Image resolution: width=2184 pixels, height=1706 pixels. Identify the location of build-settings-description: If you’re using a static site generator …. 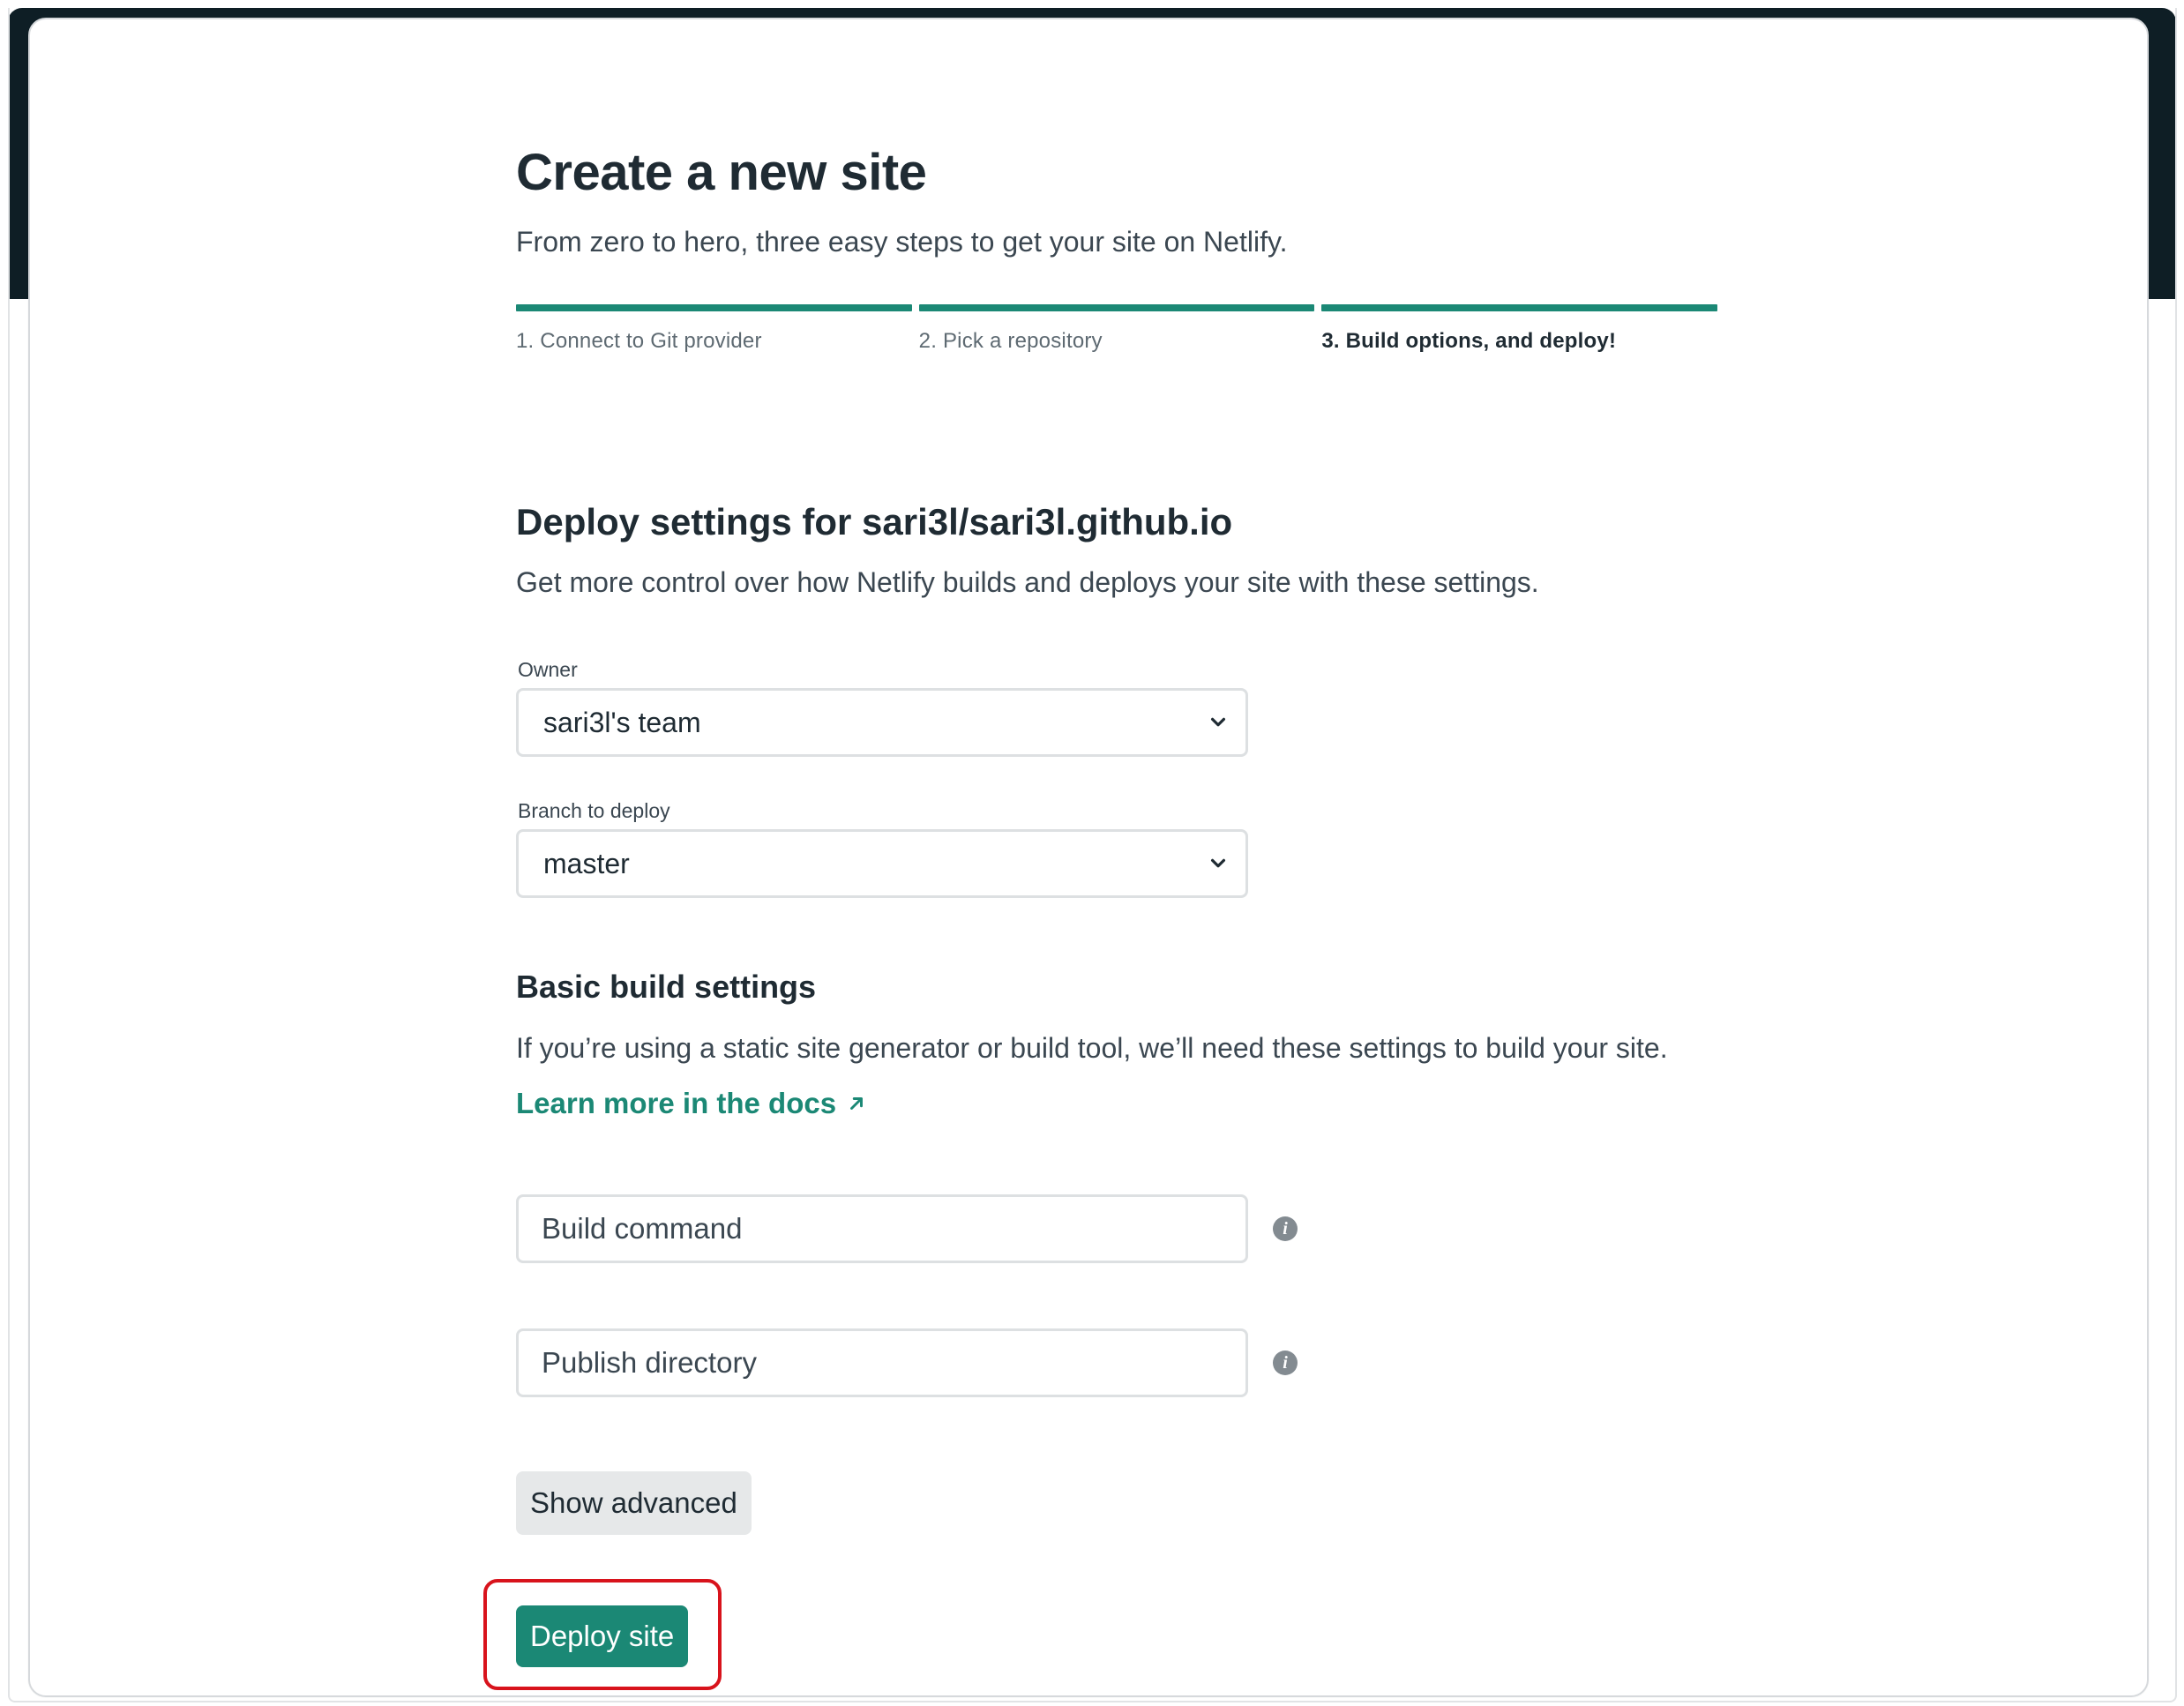
(1092, 1048).